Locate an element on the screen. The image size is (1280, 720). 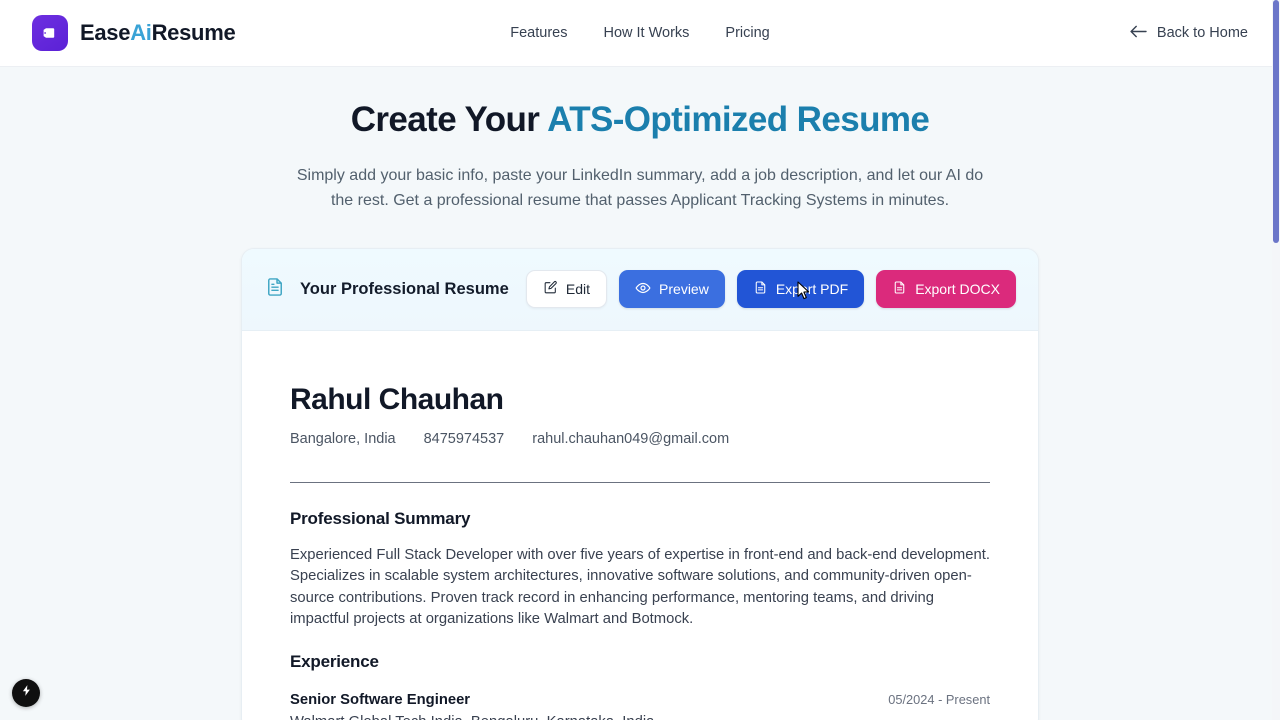
nav-link-how-it-works: How It Works is located at coordinates (646, 33).